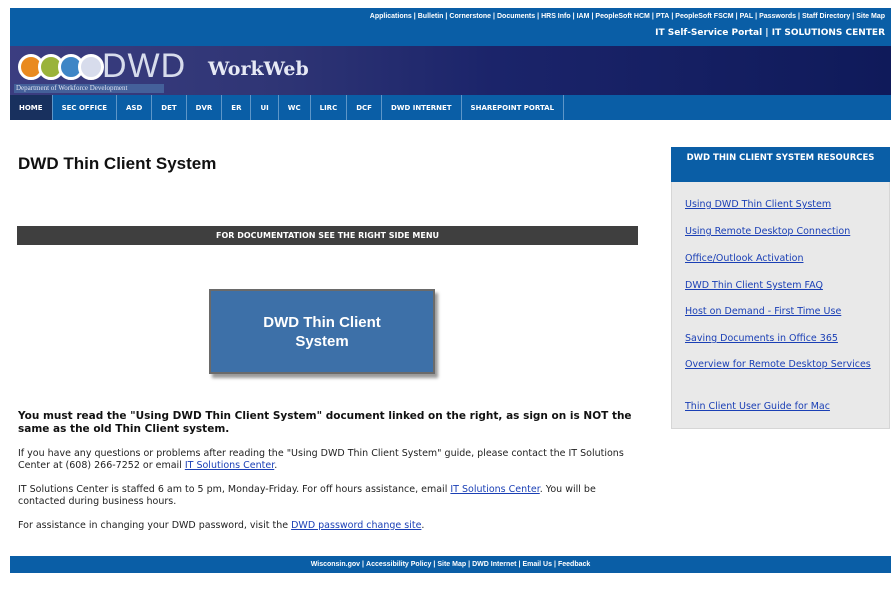 This screenshot has width=891, height=593. What do you see at coordinates (205, 107) in the screenshot?
I see `nav-item-dvr: DVR` at bounding box center [205, 107].